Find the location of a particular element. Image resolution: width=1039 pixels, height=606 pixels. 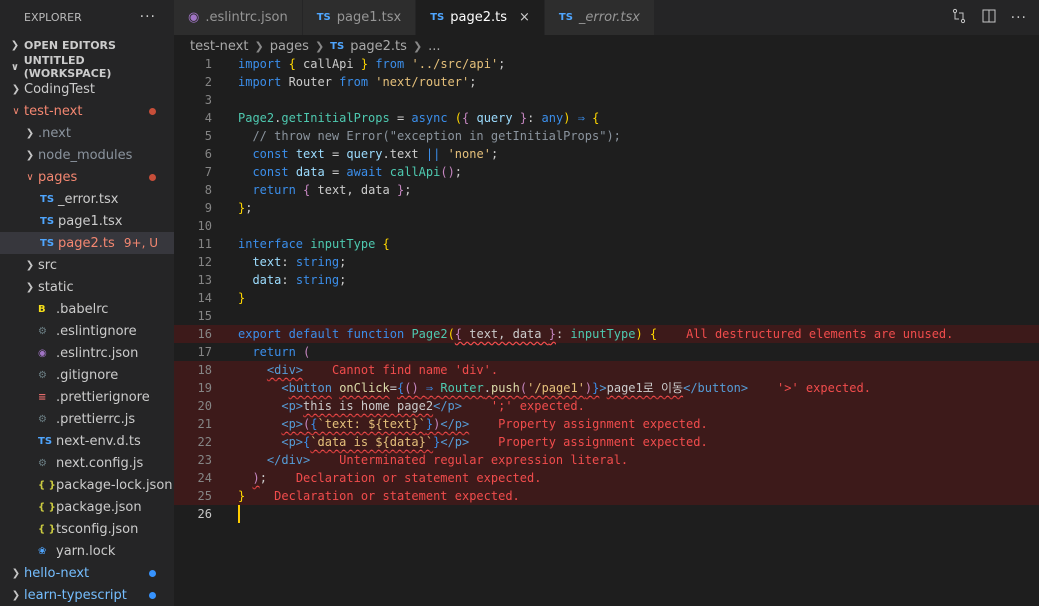

code-line: 1 import { callApi } from '../src/api'; is located at coordinates (606, 64).